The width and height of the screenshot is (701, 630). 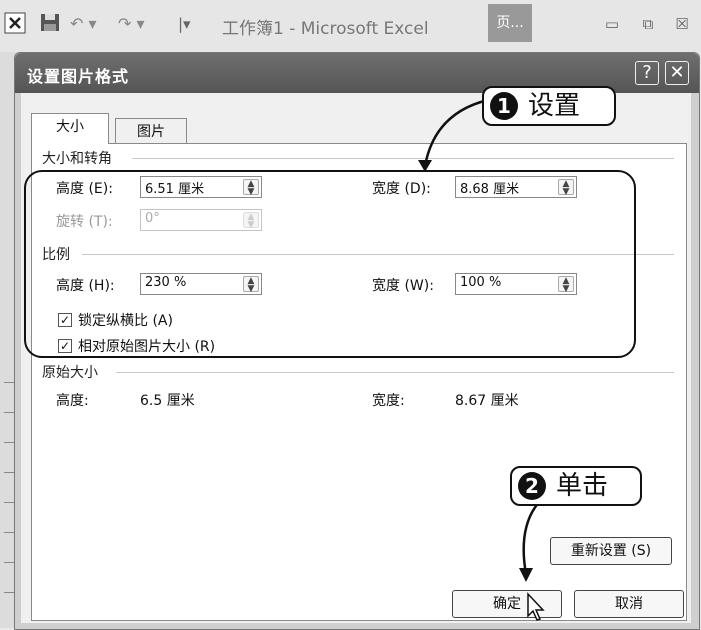 I want to click on mouse-cursor-icon, so click(x=537, y=609).